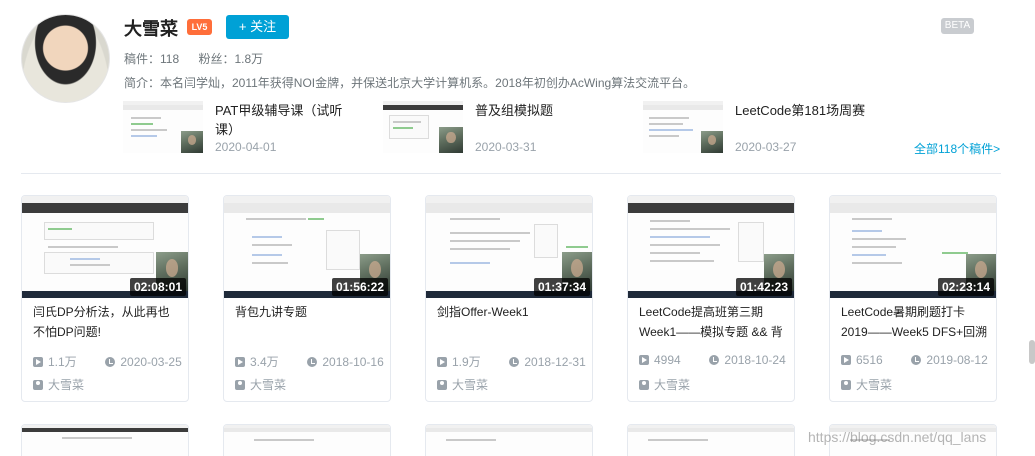  I want to click on upload-date: 2018-10-24, so click(755, 360).